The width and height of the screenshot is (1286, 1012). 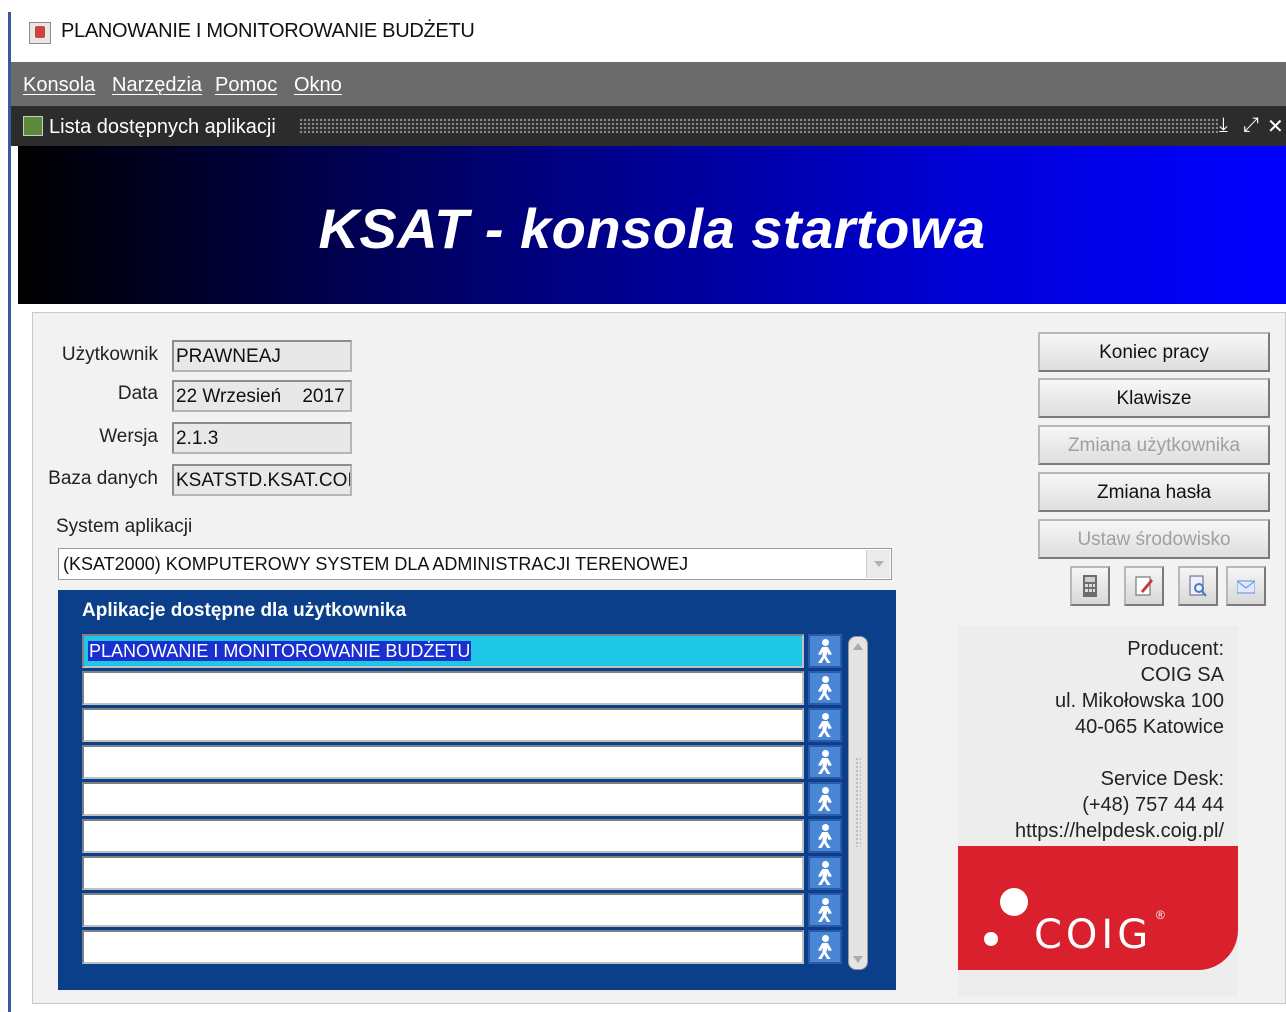 I want to click on edit-button, so click(x=1144, y=586).